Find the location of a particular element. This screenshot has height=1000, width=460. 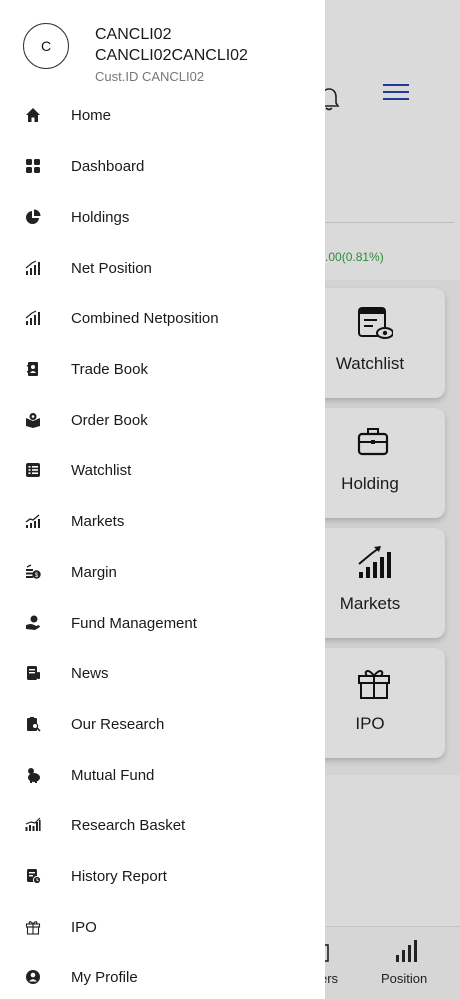

basket-chart-icon is located at coordinates (33, 825).